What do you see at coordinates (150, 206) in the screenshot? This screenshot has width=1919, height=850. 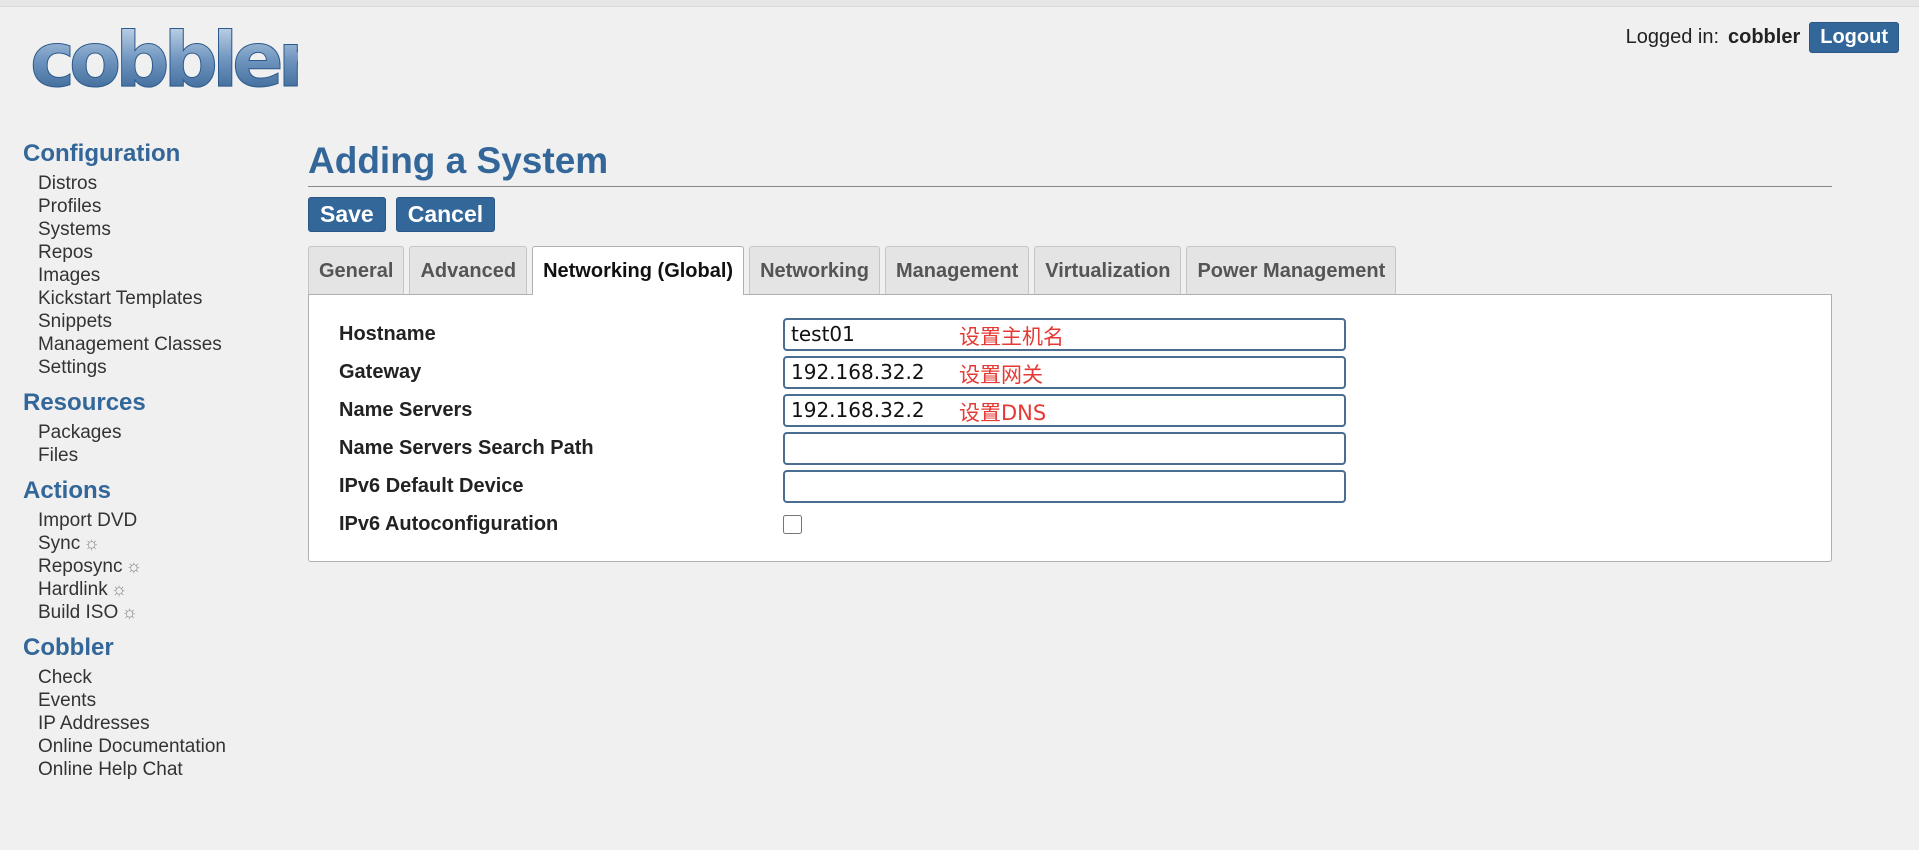 I see `sidebar-item-profiles: Profiles` at bounding box center [150, 206].